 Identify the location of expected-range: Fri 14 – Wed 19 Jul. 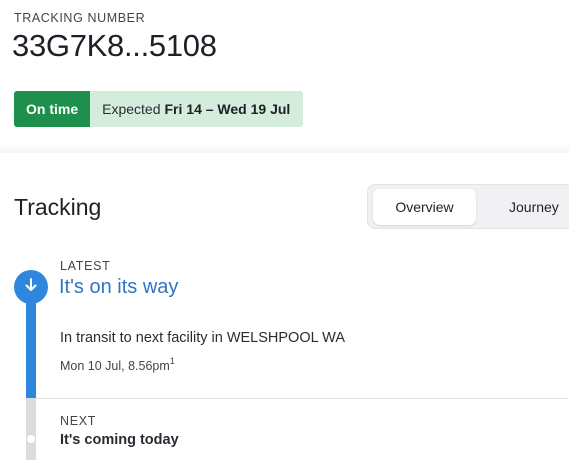
(227, 109).